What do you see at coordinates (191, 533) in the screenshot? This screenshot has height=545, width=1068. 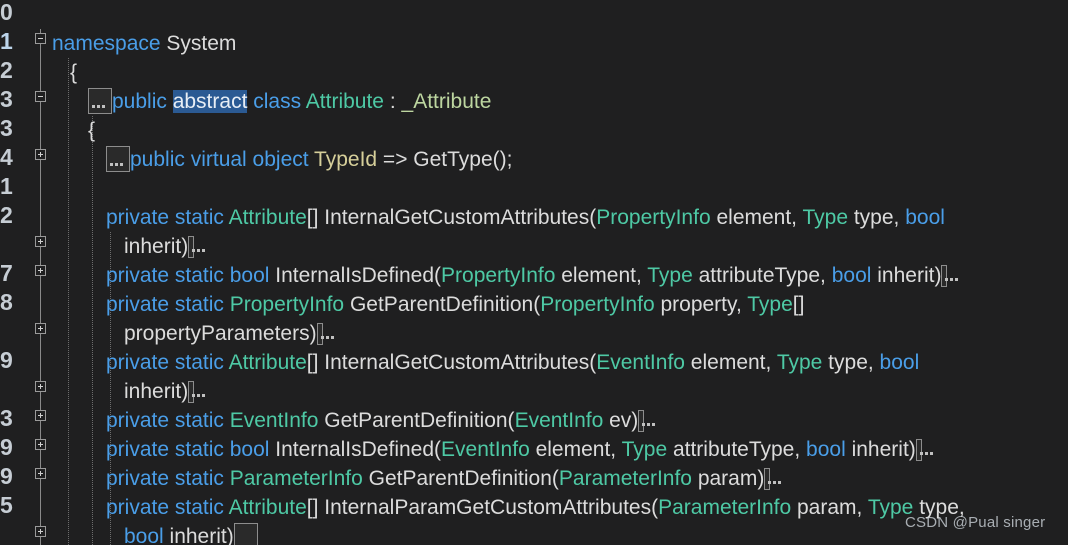 I see `code-line: bool inherit)` at bounding box center [191, 533].